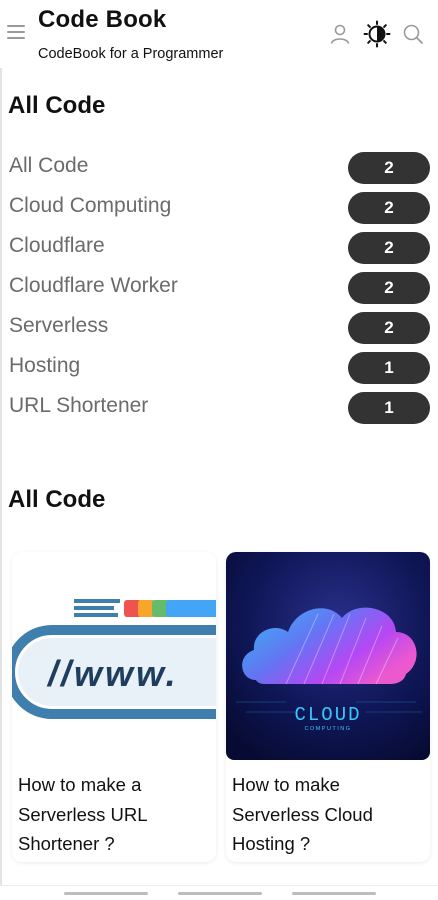 The height and width of the screenshot is (900, 438). What do you see at coordinates (219, 408) in the screenshot?
I see `label-item-url-shortener: URL Shortener 1` at bounding box center [219, 408].